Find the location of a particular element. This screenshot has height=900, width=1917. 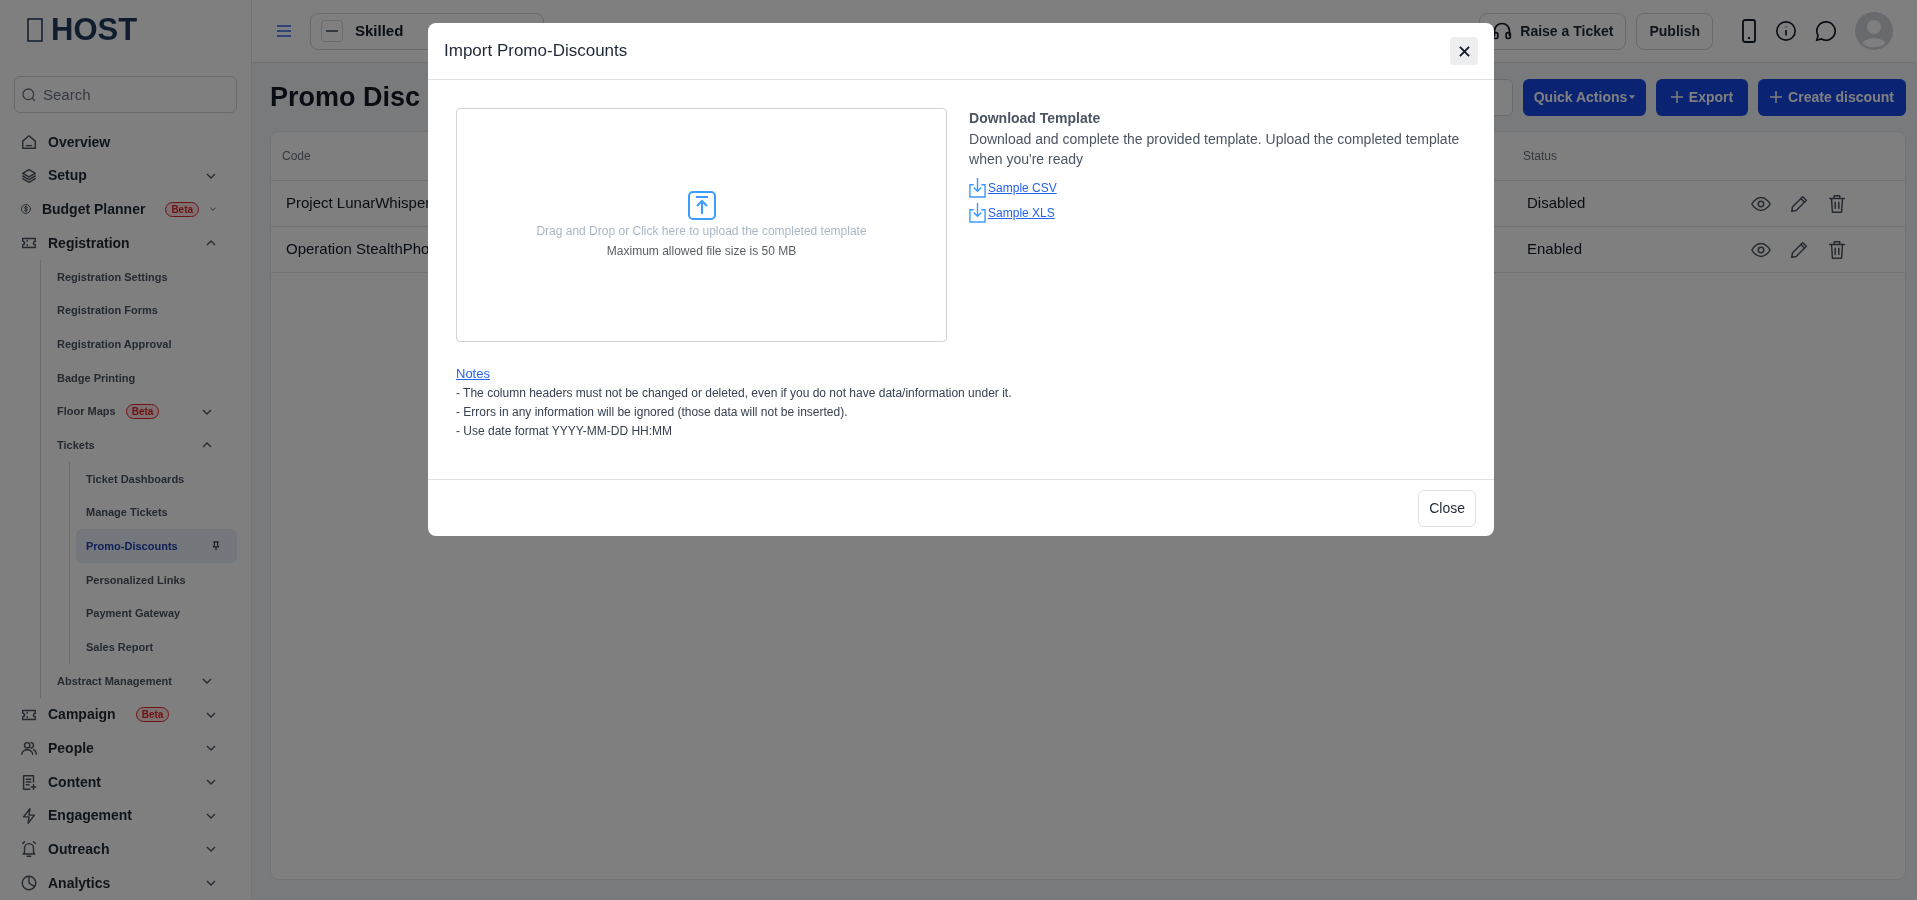

sidebar-subitem: Promo-Discounts is located at coordinates (156, 546).